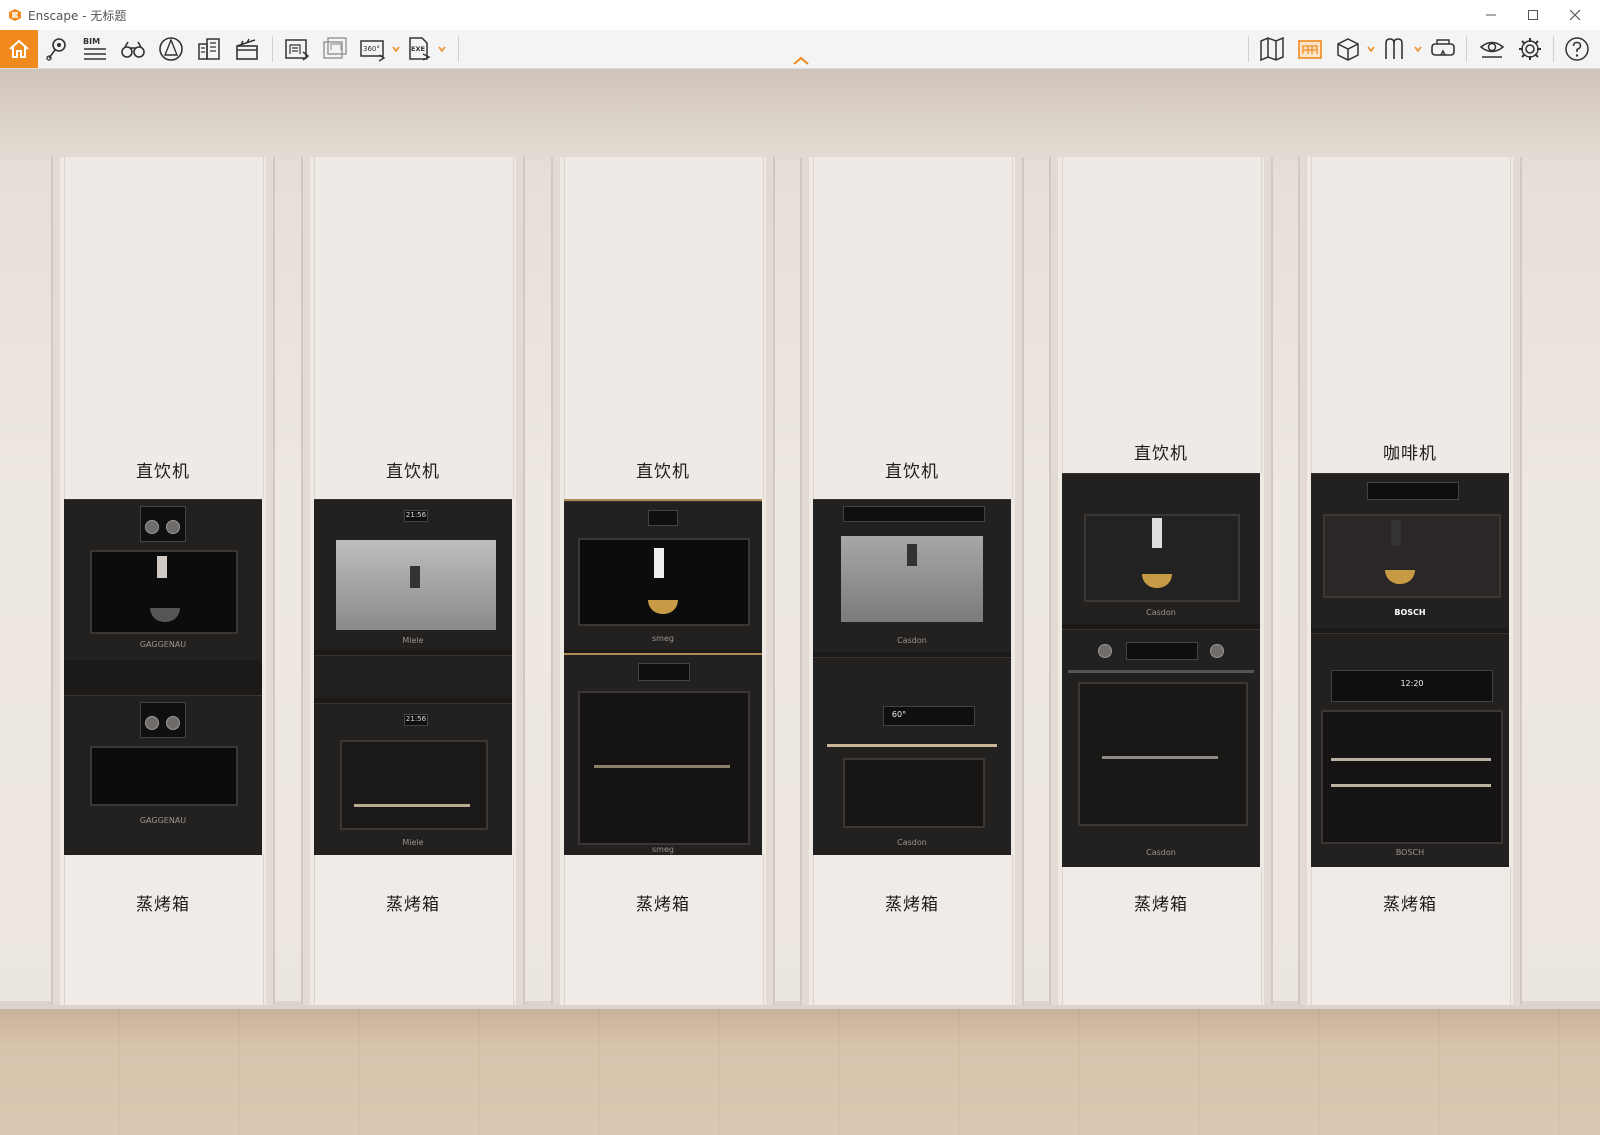 The height and width of the screenshot is (1135, 1600). I want to click on collapse-toolbar-chevron-icon, so click(801, 61).